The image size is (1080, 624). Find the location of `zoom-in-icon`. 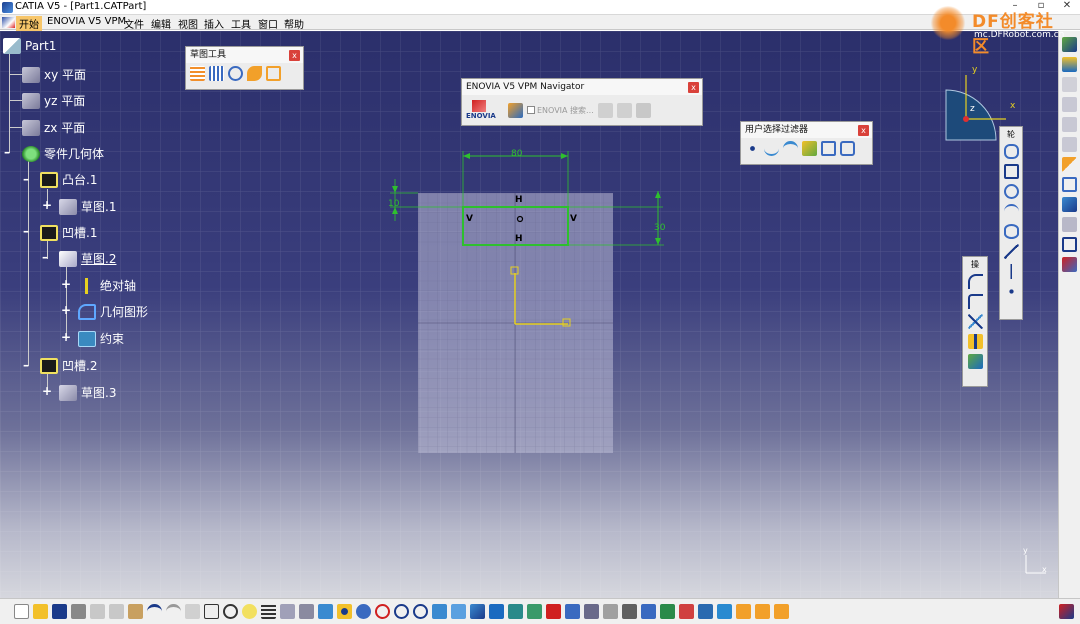

zoom-in-icon is located at coordinates (401, 611).